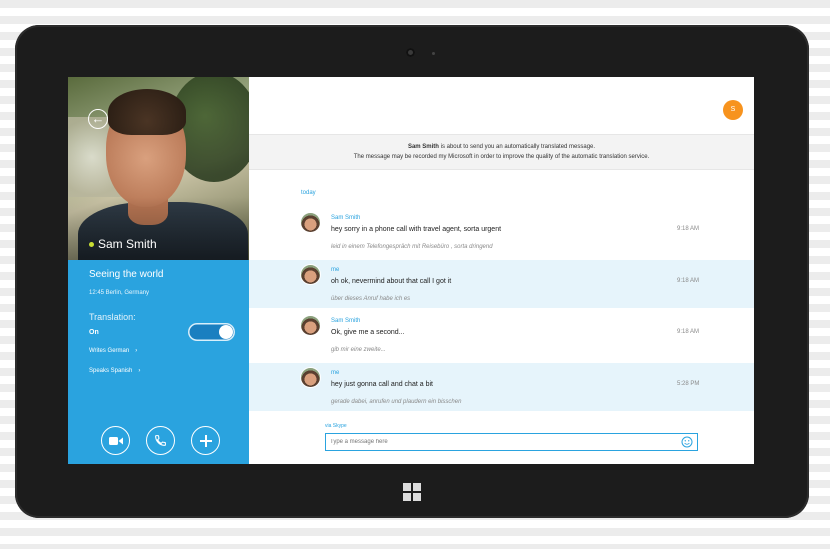 Image resolution: width=830 pixels, height=549 pixels. What do you see at coordinates (500, 442) in the screenshot?
I see `message-input` at bounding box center [500, 442].